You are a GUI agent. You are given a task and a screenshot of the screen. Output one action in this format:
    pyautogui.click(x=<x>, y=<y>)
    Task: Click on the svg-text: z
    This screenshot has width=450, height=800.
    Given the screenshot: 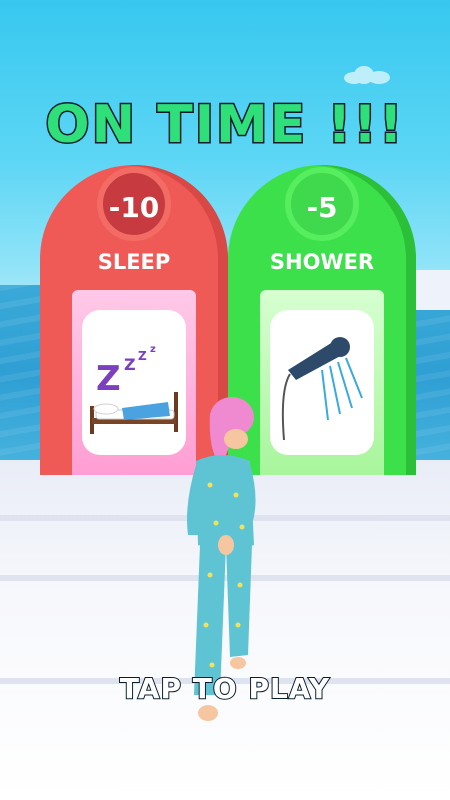 What is the action you would take?
    pyautogui.click(x=153, y=349)
    